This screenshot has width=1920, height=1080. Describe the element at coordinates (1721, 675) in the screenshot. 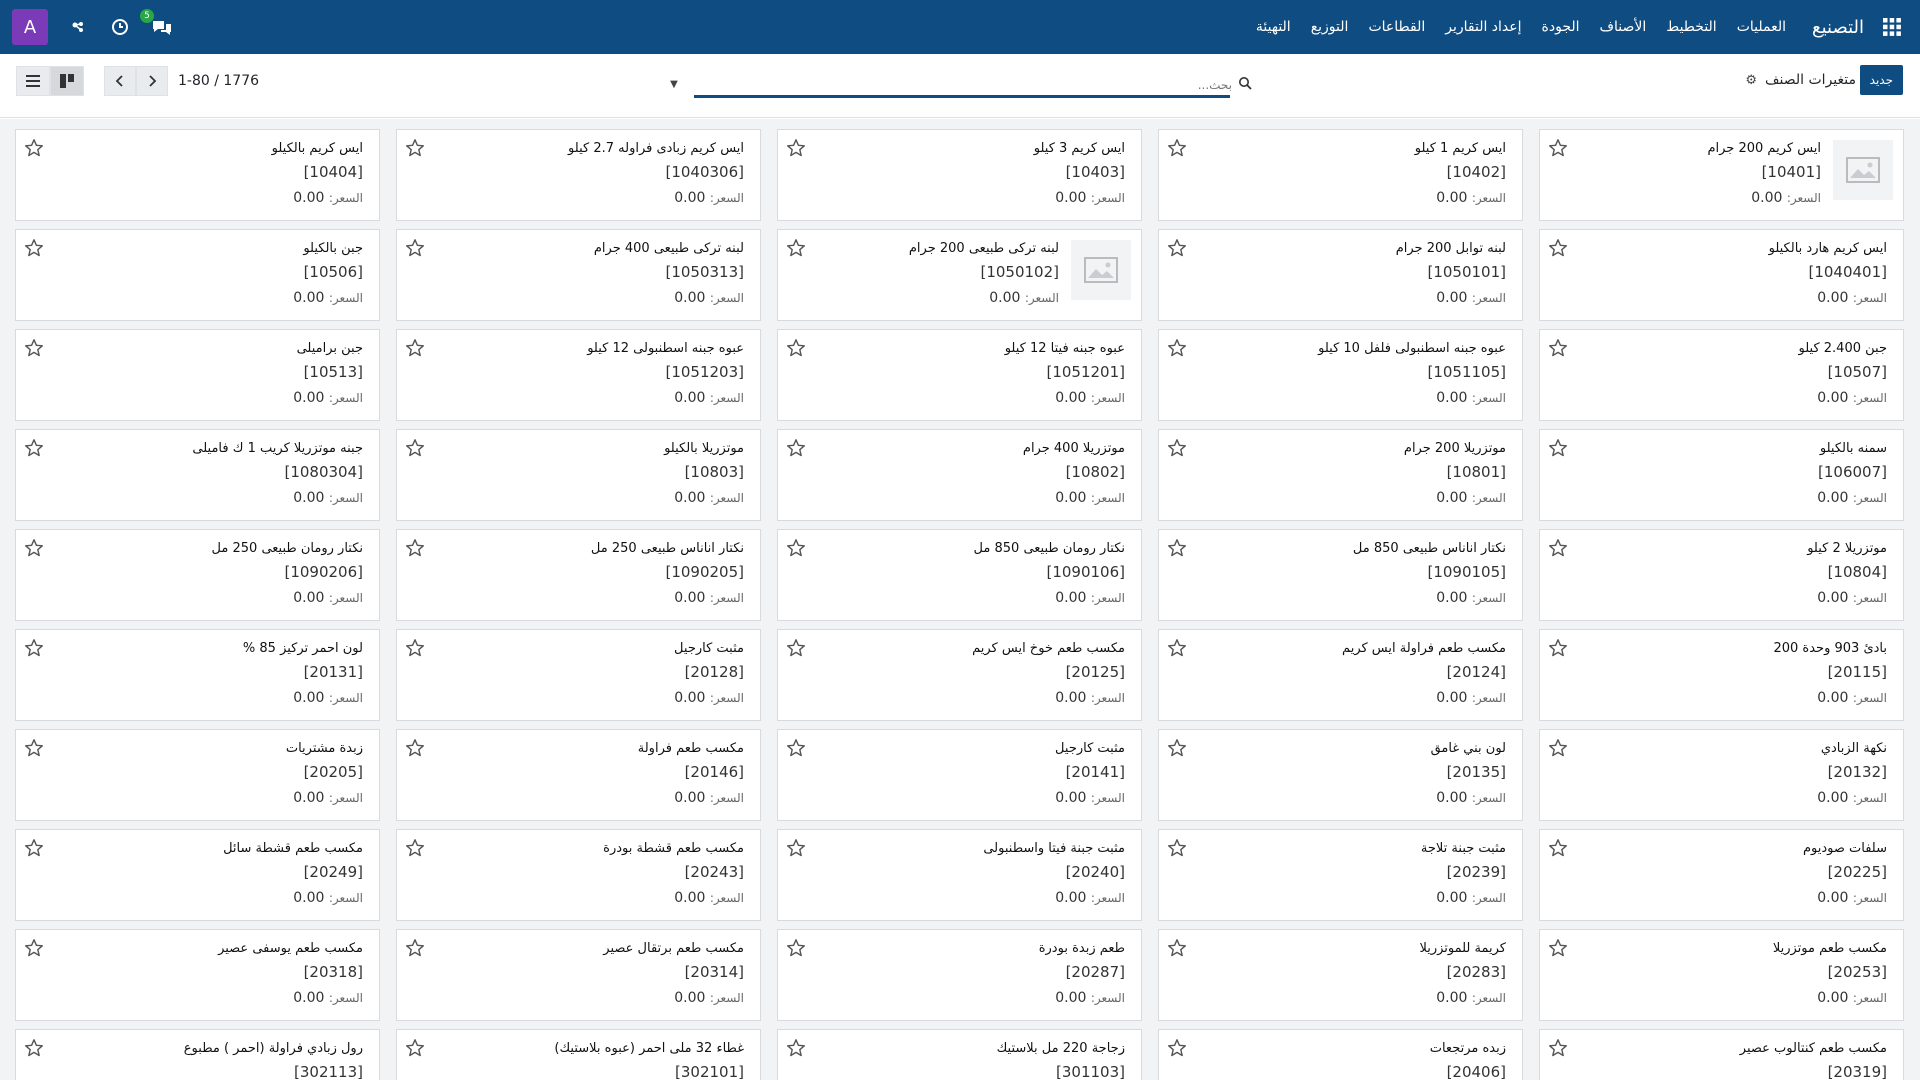

I see `product-card: بادئ 903 وحدة 200 [20115] السعر: 0.00` at that location.